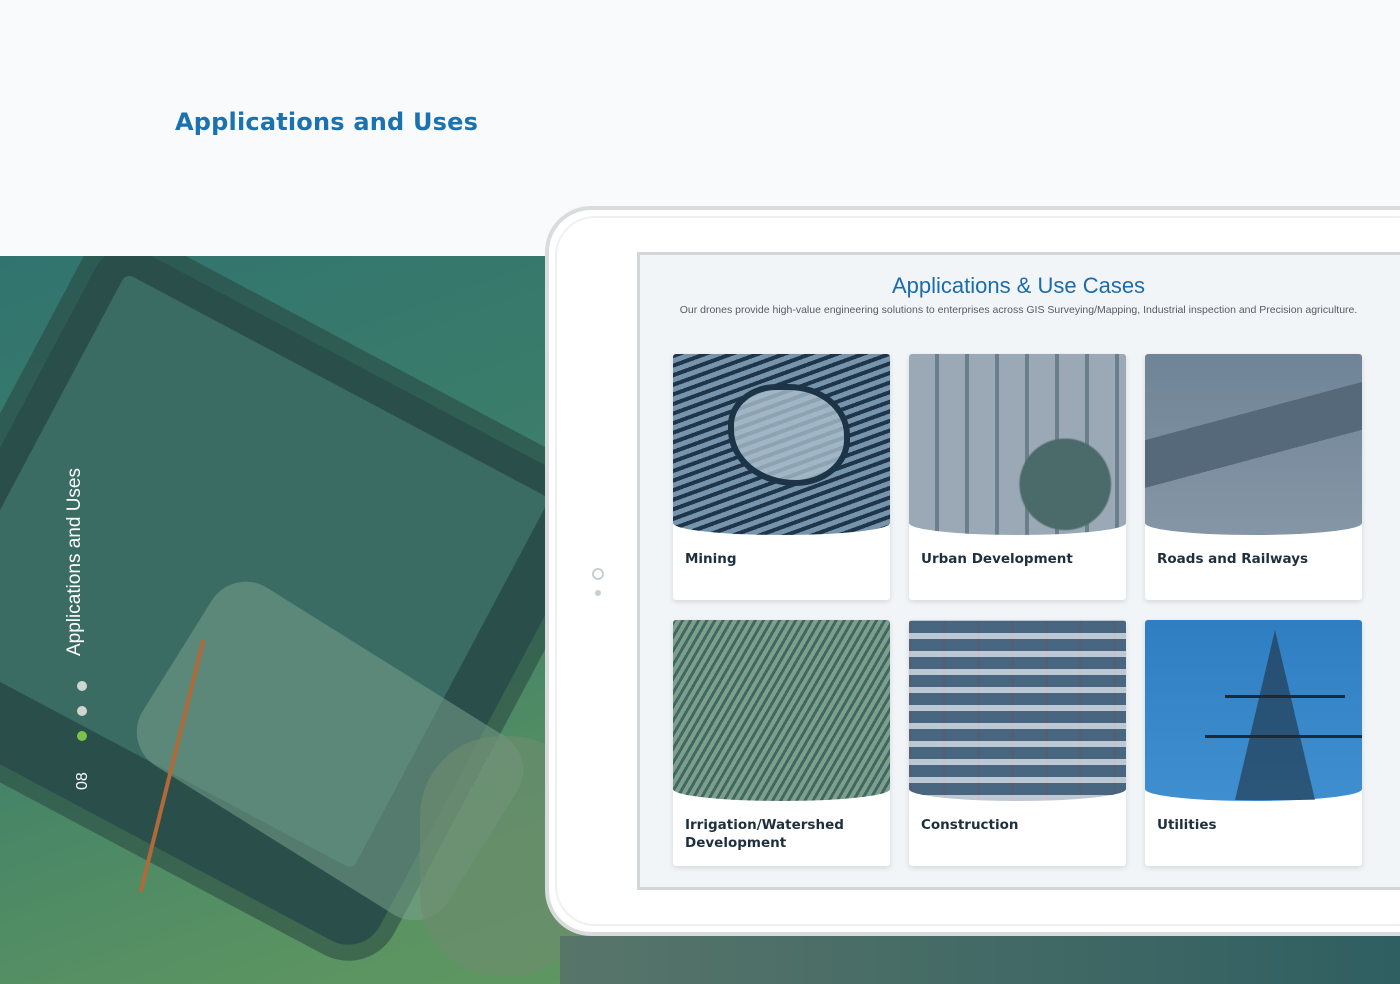 The height and width of the screenshot is (984, 1400). I want to click on slide-pager, so click(82, 718).